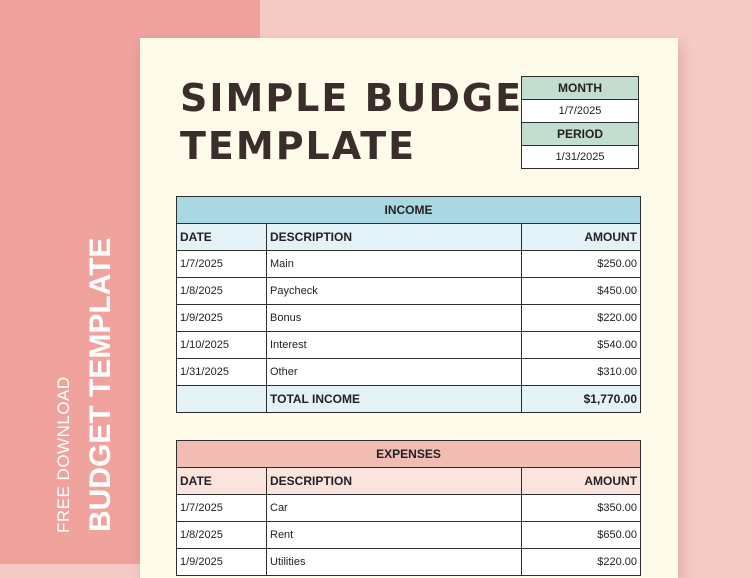 This screenshot has width=752, height=578. I want to click on expense-date: 1/8/2025, so click(221, 535).